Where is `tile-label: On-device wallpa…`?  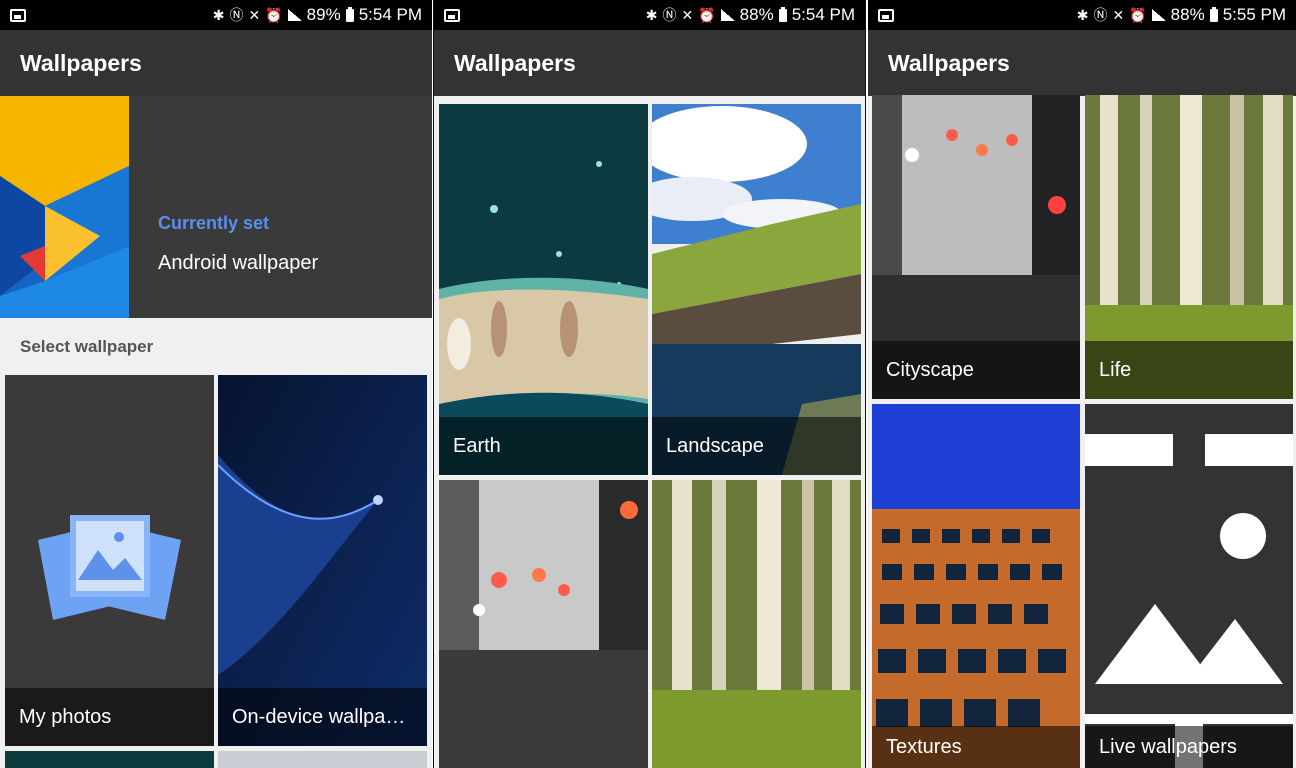
tile-label: On-device wallpa… is located at coordinates (319, 716).